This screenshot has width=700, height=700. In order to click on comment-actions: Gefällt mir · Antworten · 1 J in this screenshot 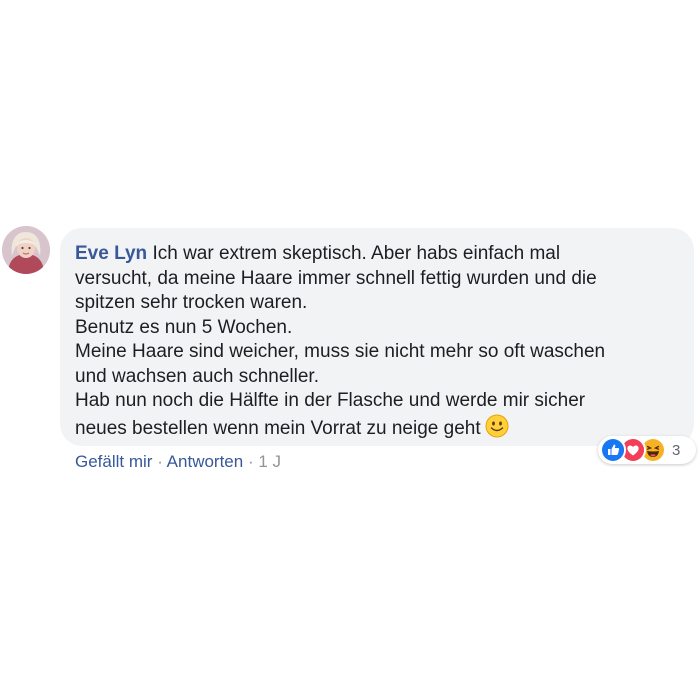, I will do `click(178, 462)`.